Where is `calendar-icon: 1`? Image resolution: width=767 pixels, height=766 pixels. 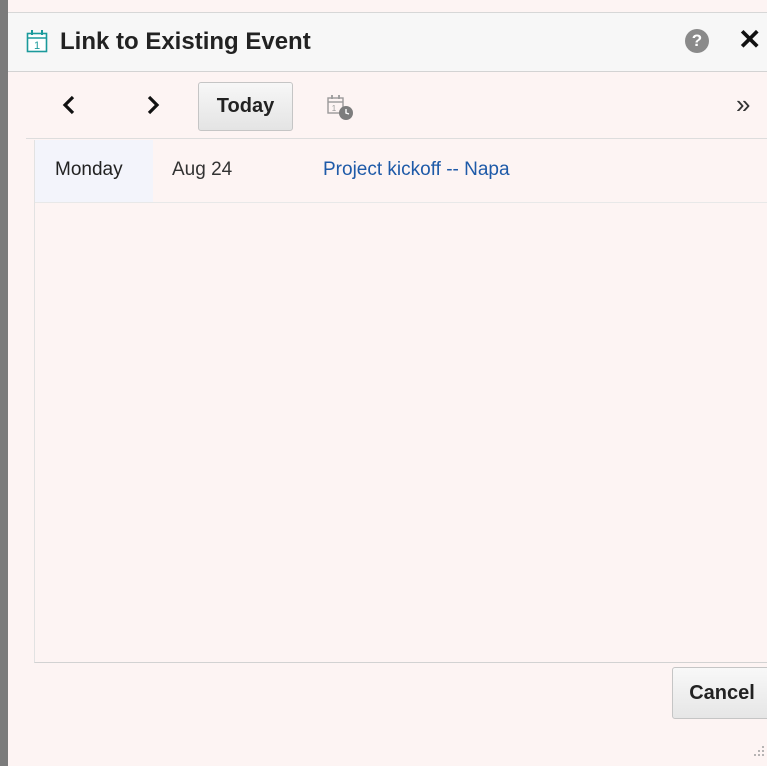 calendar-icon: 1 is located at coordinates (37, 41).